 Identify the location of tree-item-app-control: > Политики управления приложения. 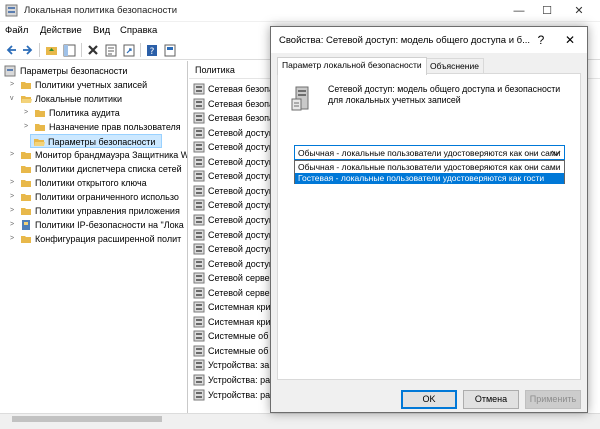
(94, 211).